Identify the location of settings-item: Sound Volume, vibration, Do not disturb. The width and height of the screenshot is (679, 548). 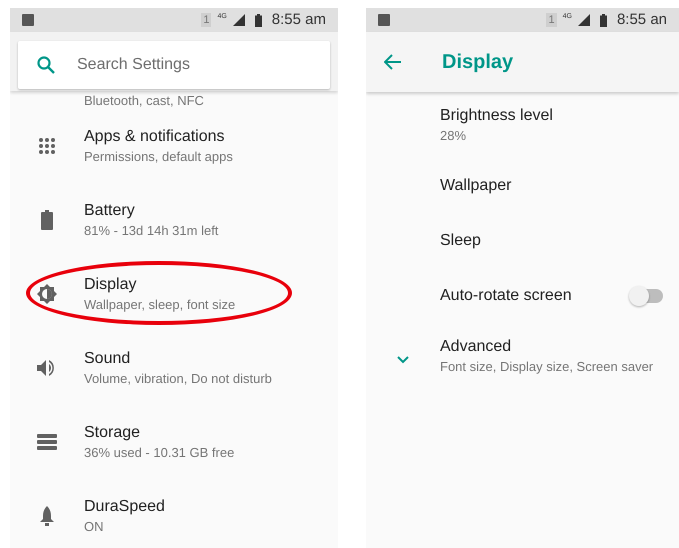
(174, 368).